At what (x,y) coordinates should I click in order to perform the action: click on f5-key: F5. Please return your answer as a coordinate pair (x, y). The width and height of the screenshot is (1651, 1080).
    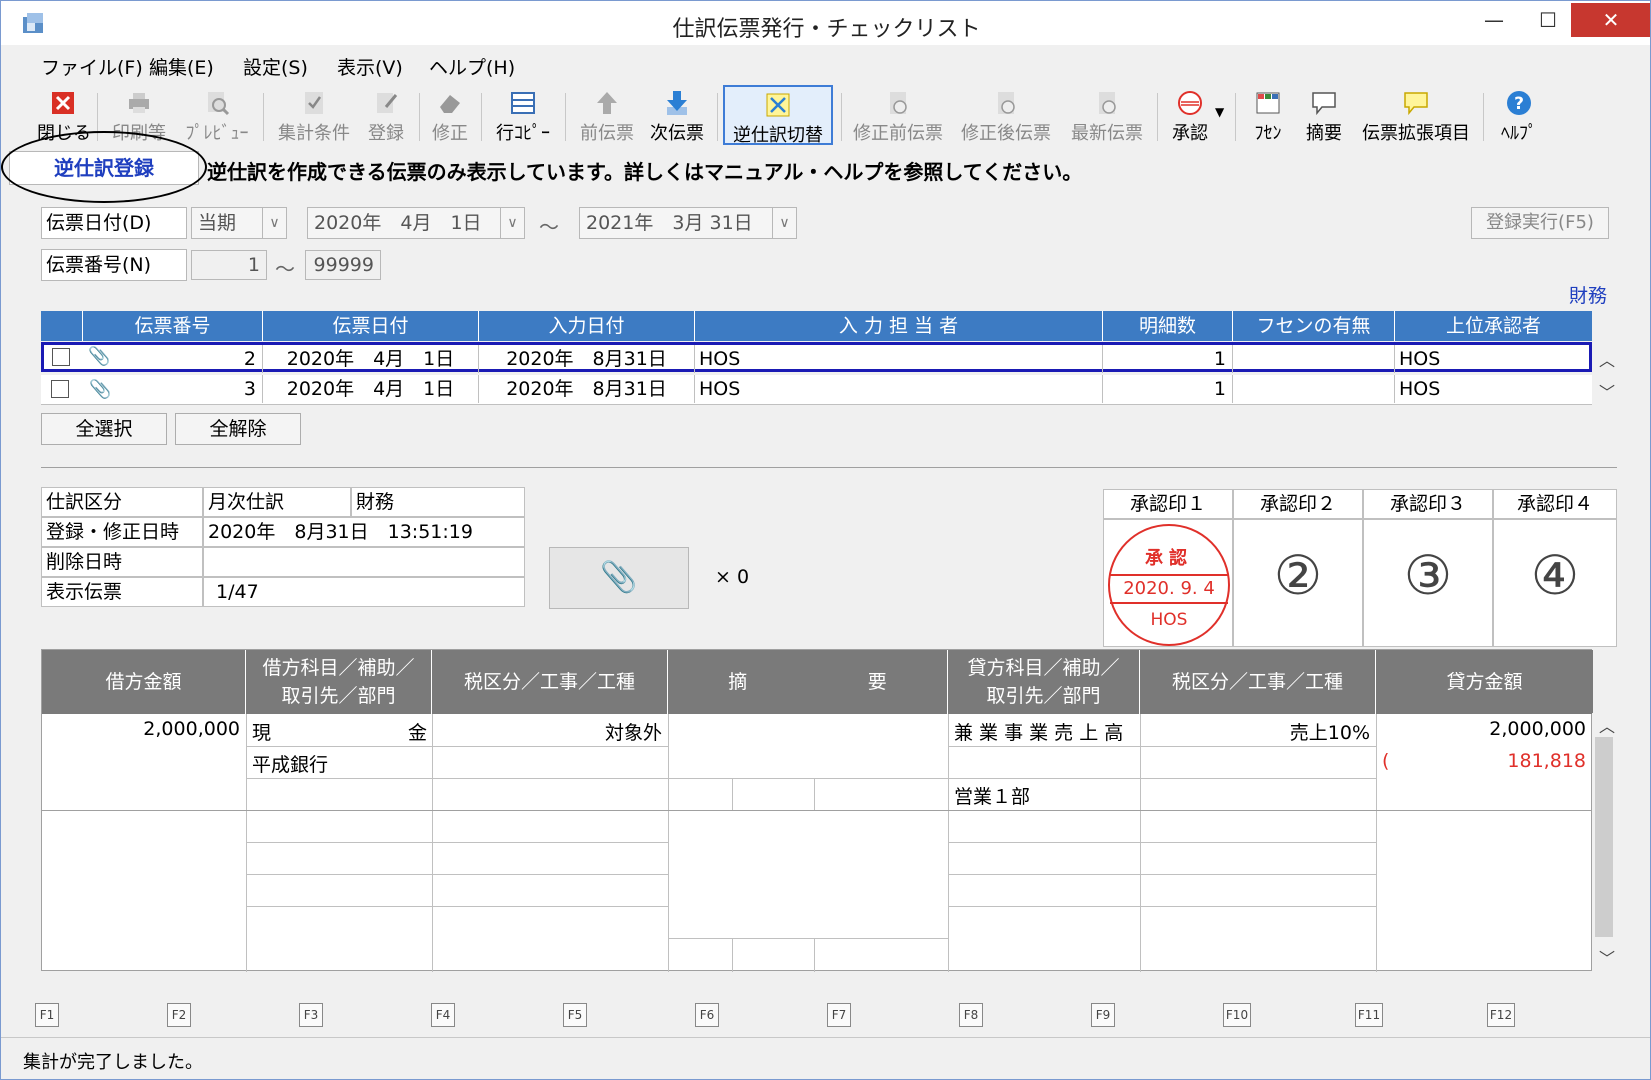
    Looking at the image, I should click on (575, 1015).